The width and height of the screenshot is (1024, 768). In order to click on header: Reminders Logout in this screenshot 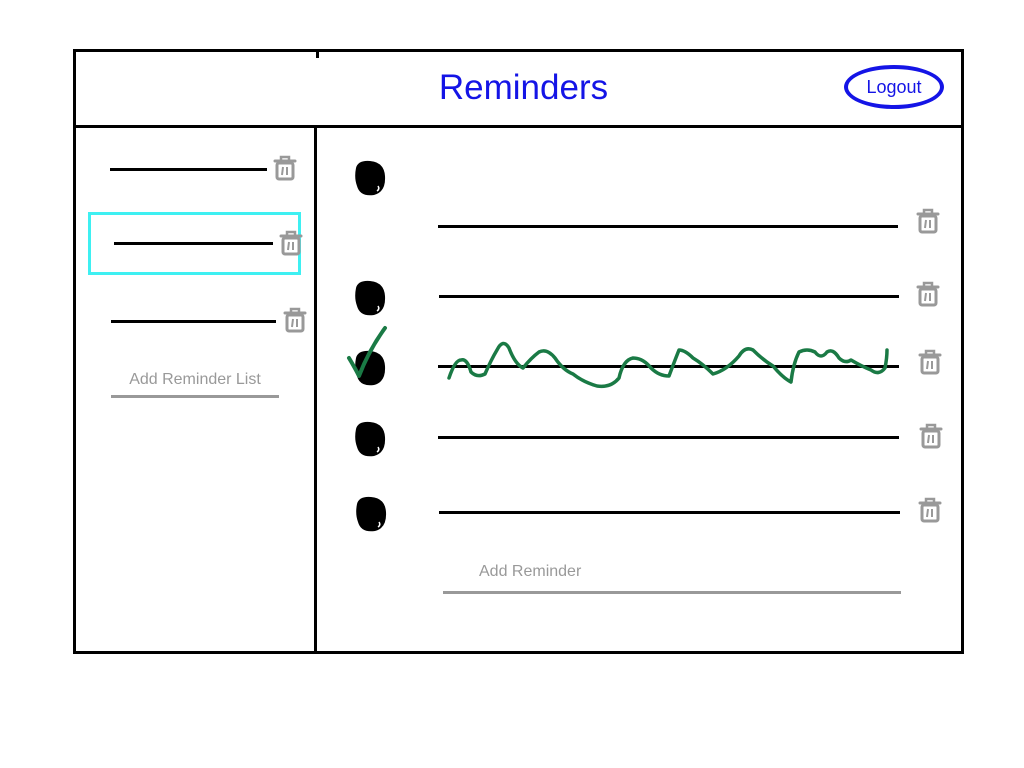, I will do `click(518, 90)`.